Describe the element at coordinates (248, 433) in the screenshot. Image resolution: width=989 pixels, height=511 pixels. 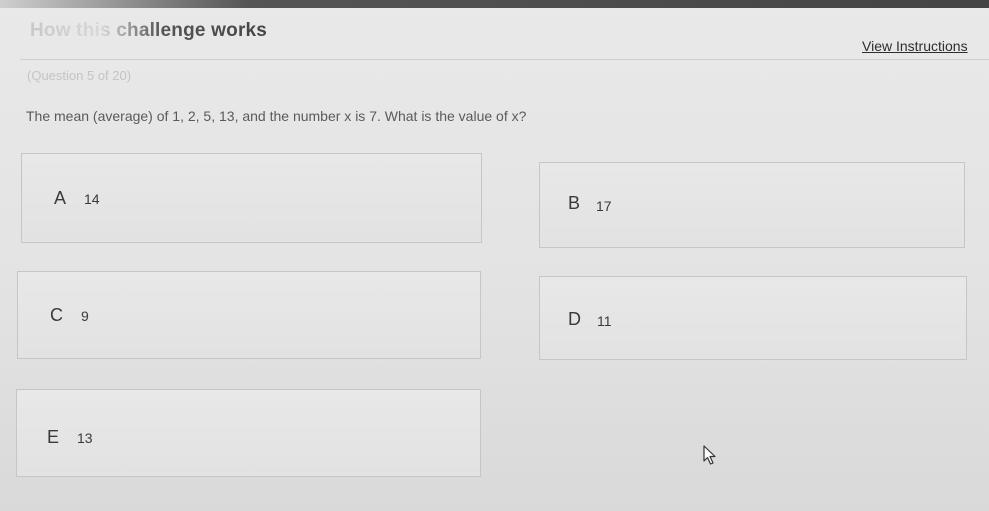
I see `choice-e-button: E 13` at that location.